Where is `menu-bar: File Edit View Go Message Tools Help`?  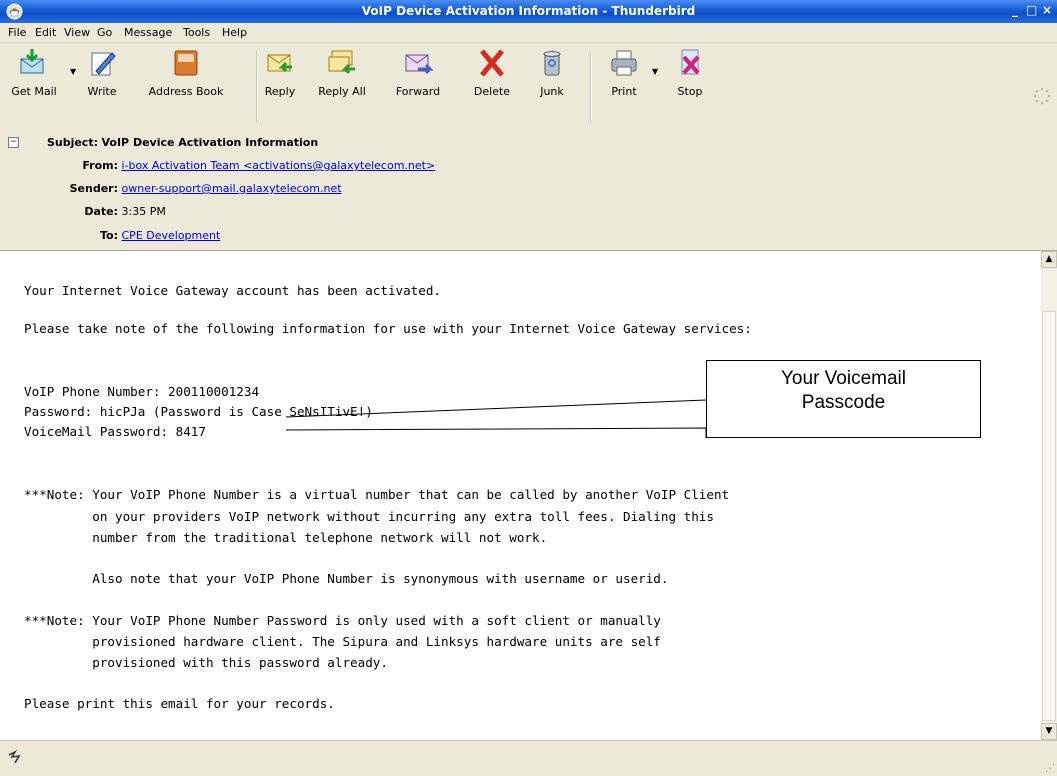
menu-bar: File Edit View Go Message Tools Help is located at coordinates (528, 33).